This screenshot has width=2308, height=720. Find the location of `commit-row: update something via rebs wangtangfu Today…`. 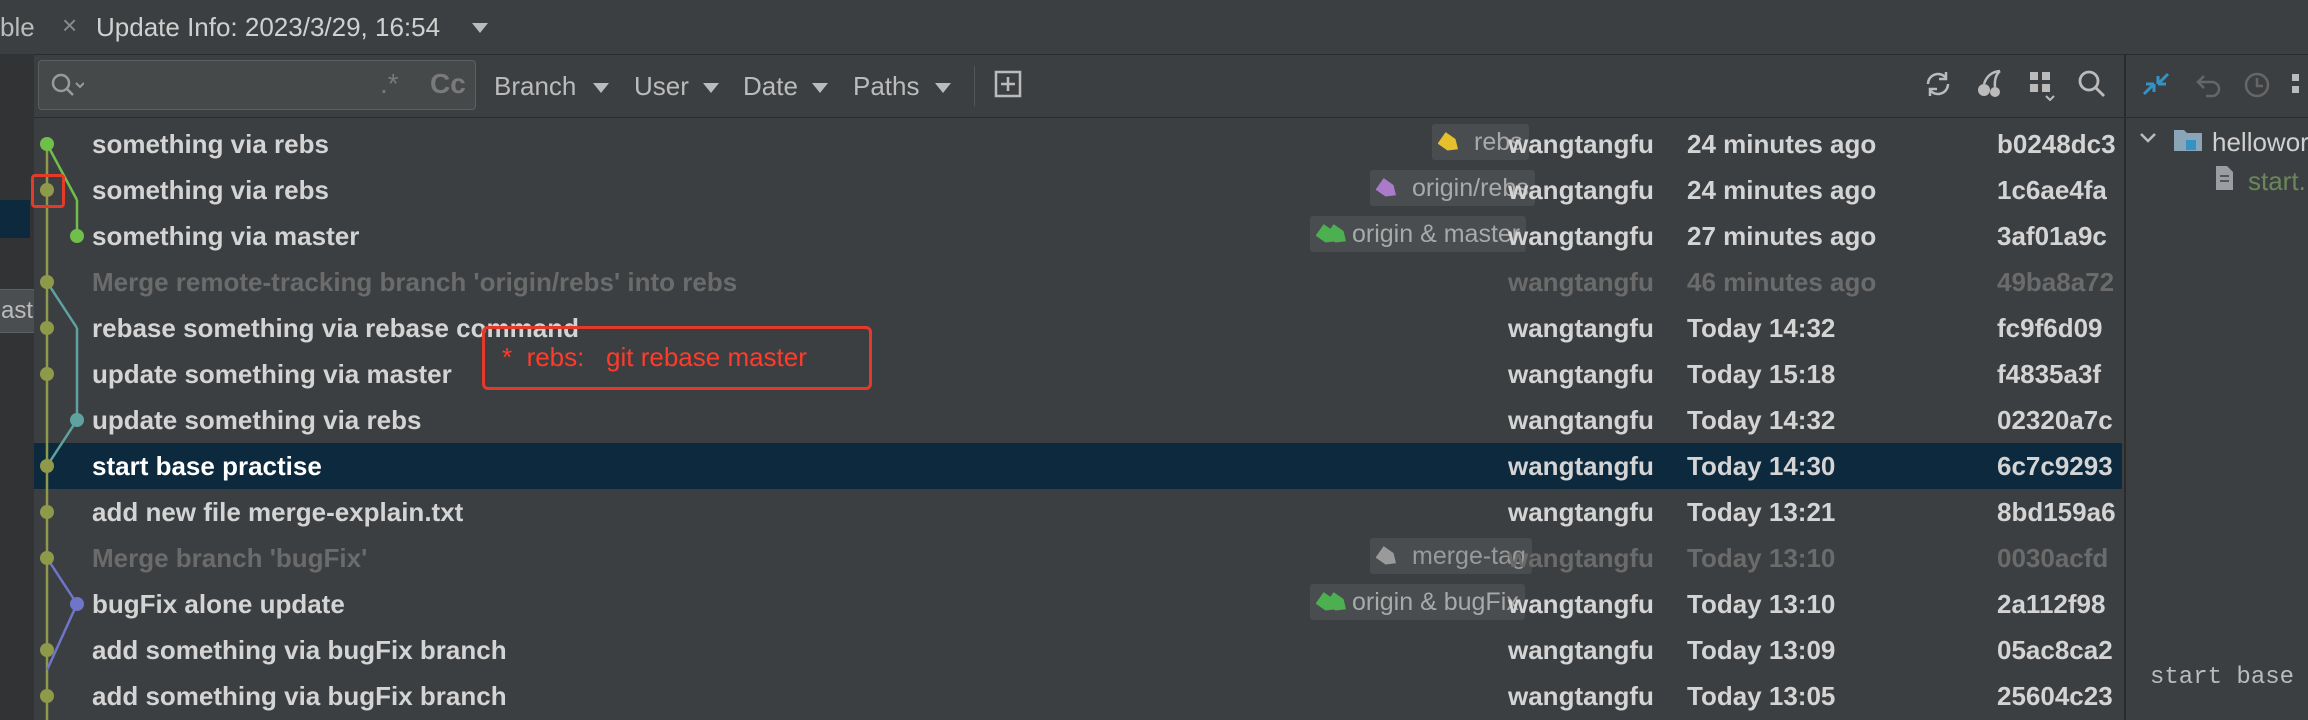

commit-row: update something via rebs wangtangfu Today… is located at coordinates (1078, 420).